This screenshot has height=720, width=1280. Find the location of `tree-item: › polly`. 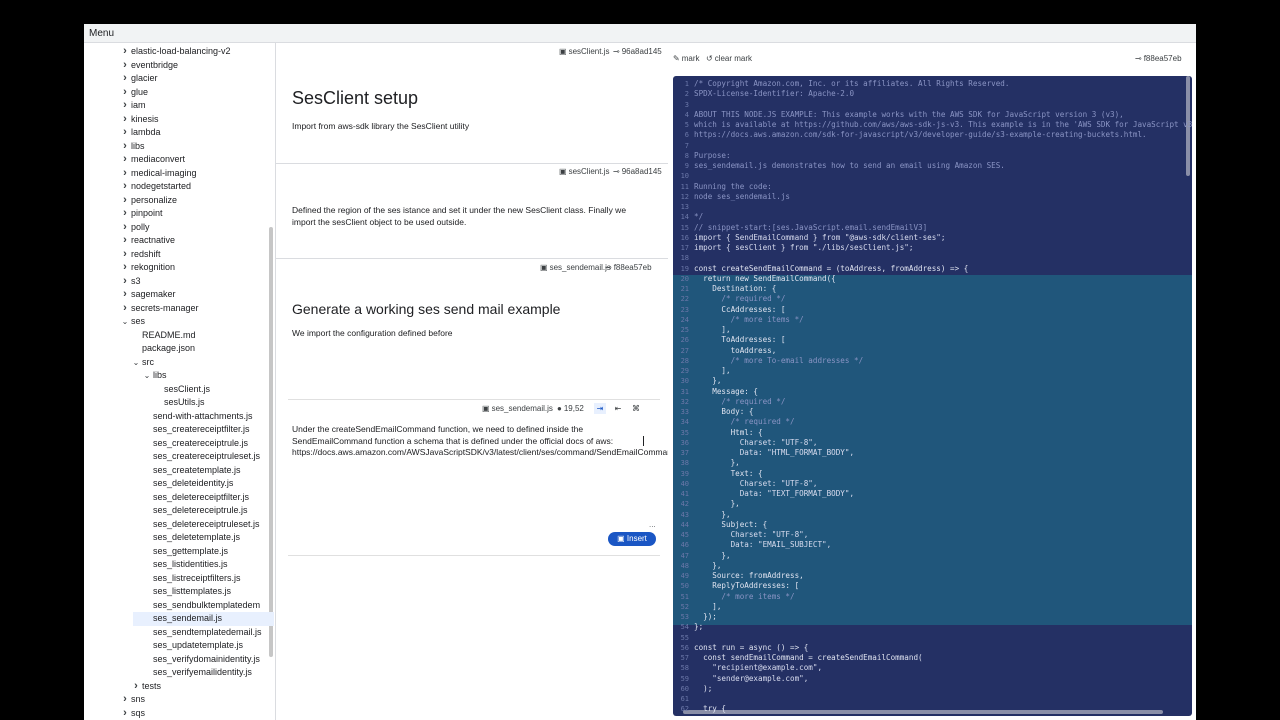

tree-item: › polly is located at coordinates (179, 228).